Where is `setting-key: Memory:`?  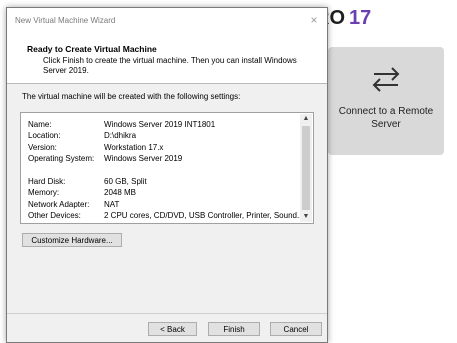 setting-key: Memory: is located at coordinates (44, 193).